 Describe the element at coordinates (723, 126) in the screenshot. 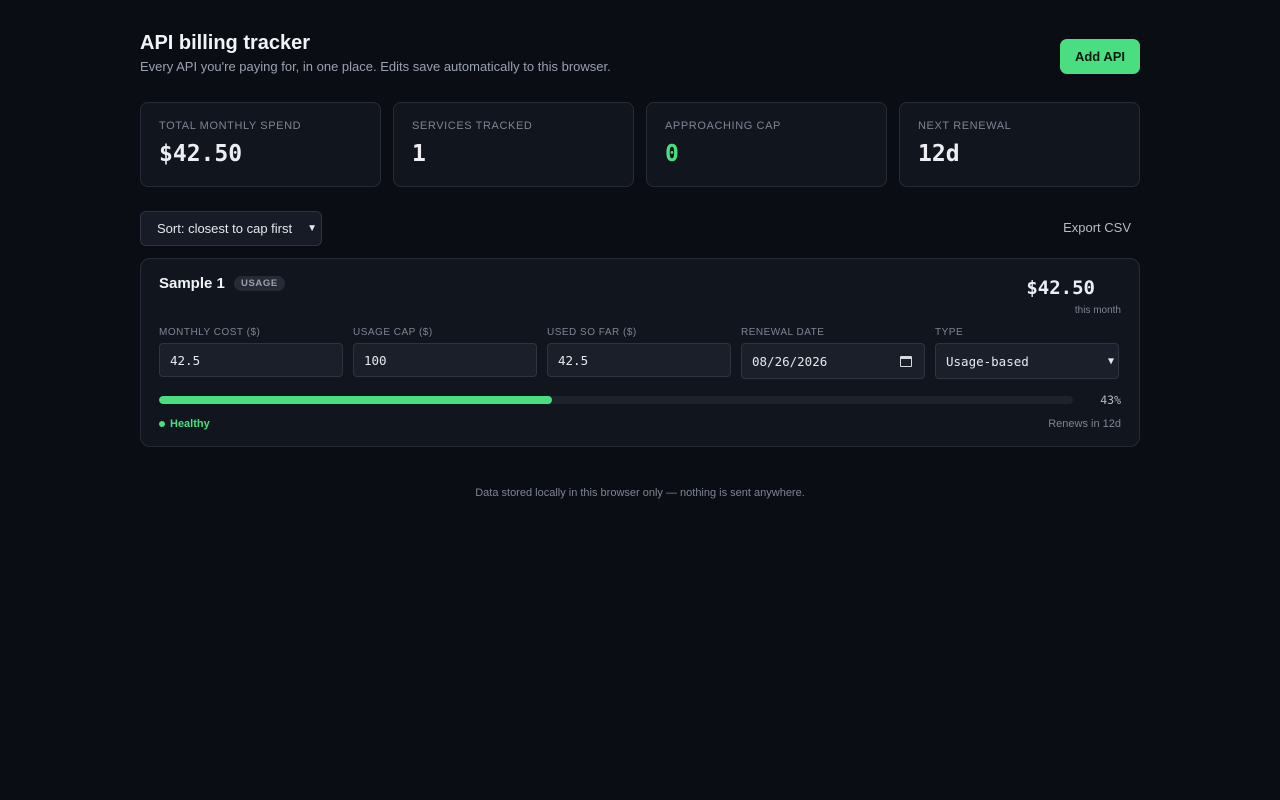

I see `stat-label: APPROACHING CAP` at that location.